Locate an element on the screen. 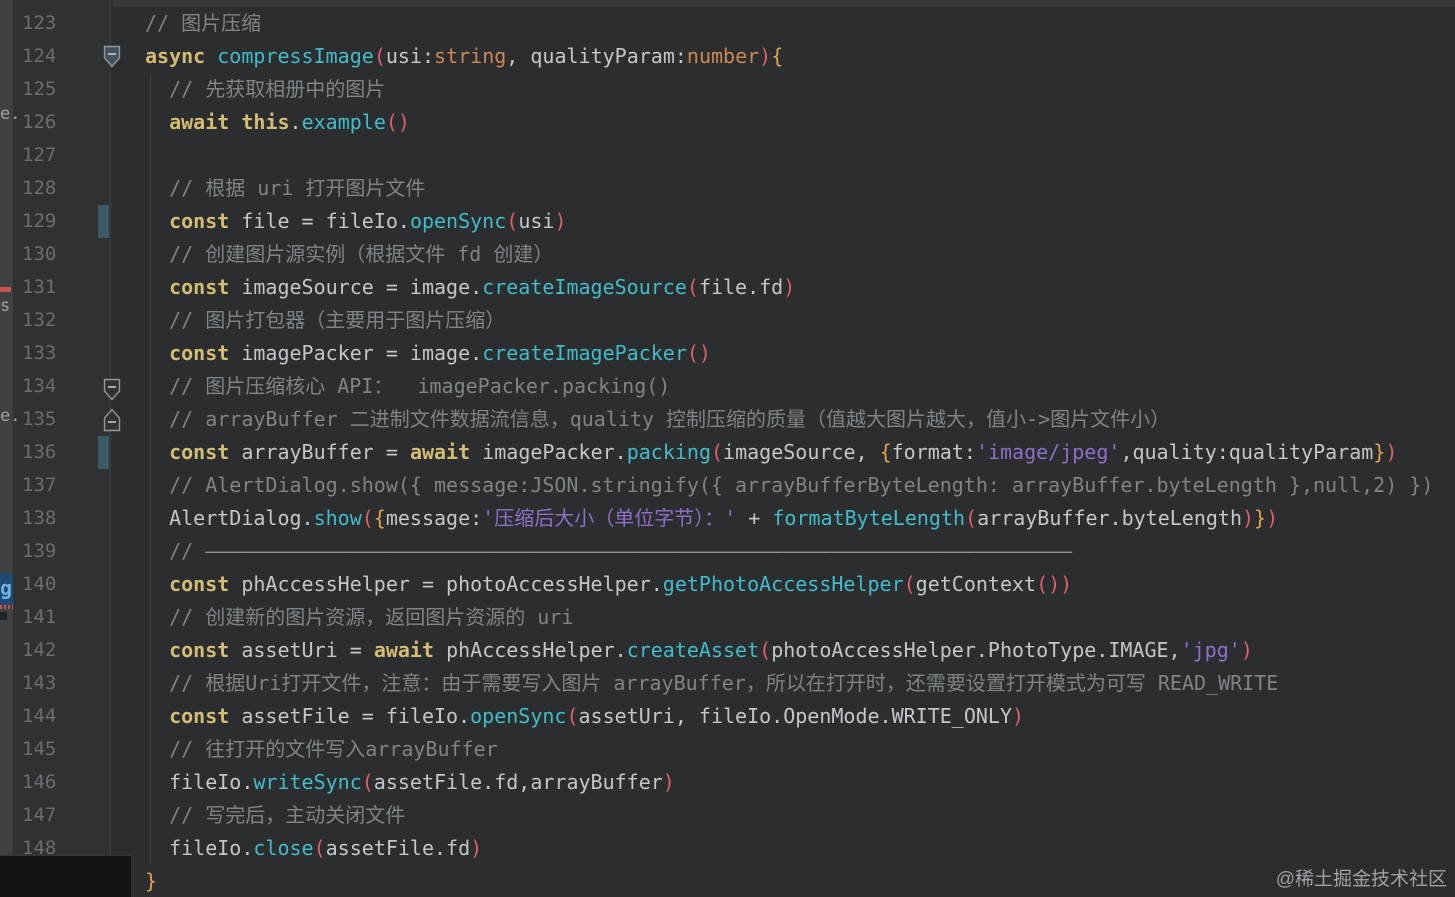 The image size is (1455, 897). line-number: 139 is located at coordinates (39, 551).